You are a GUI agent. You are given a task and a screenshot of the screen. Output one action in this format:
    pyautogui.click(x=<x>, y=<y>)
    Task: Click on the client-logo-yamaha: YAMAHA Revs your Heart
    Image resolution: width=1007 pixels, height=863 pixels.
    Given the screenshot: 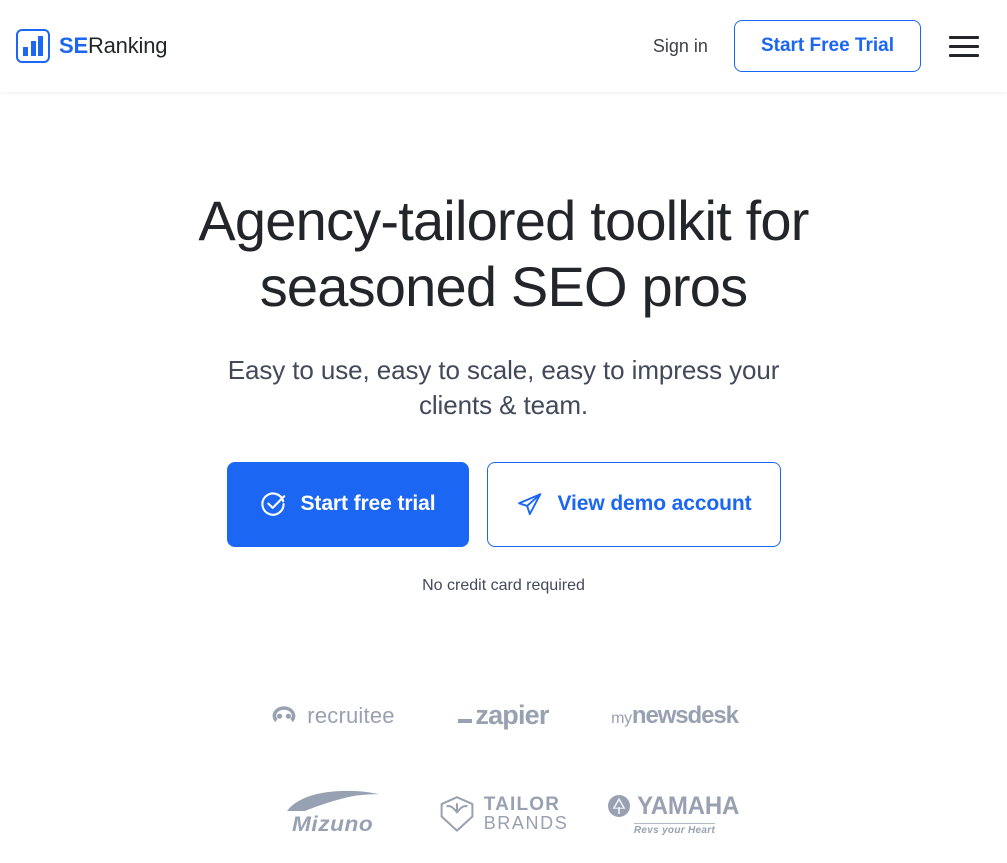 What is the action you would take?
    pyautogui.click(x=674, y=814)
    